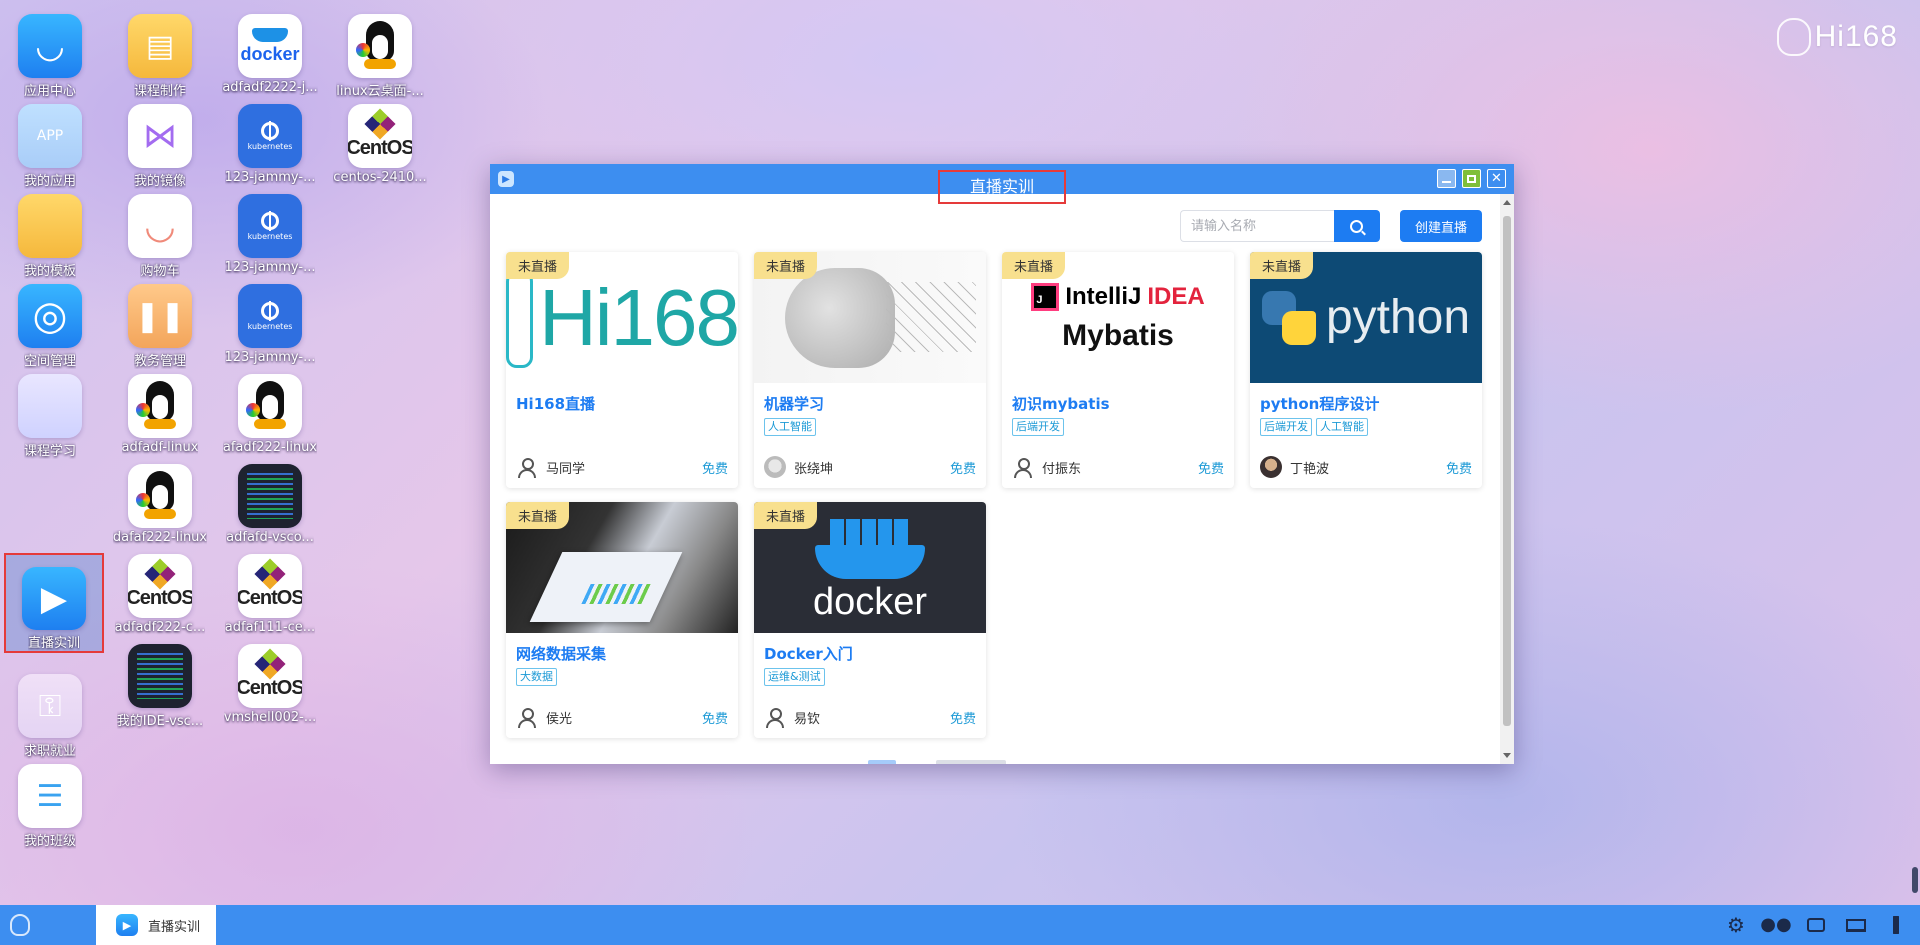 This screenshot has height=945, width=1920. I want to click on desktop-icon-label: 我的班级, so click(49, 841).